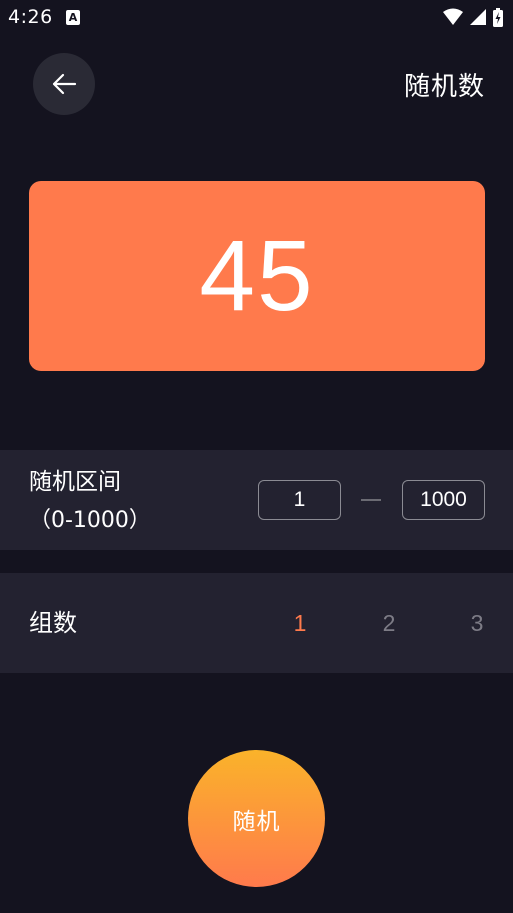 The width and height of the screenshot is (513, 913). I want to click on range-separator, so click(371, 500).